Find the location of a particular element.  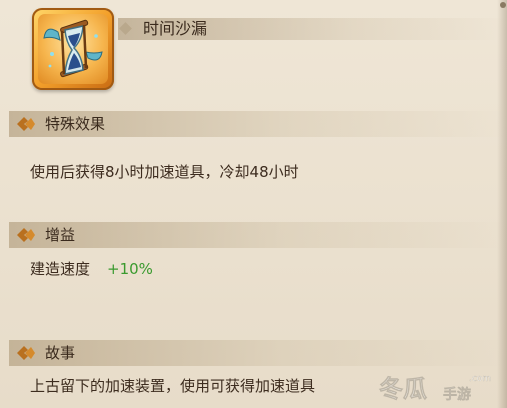

watermark-sub: 手游 is located at coordinates (457, 394).